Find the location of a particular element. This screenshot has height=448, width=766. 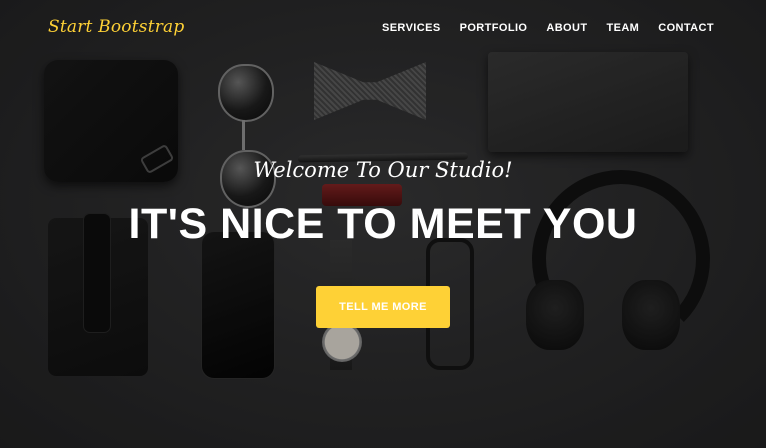

brand-logo: Start Bootstrap is located at coordinates (116, 27).